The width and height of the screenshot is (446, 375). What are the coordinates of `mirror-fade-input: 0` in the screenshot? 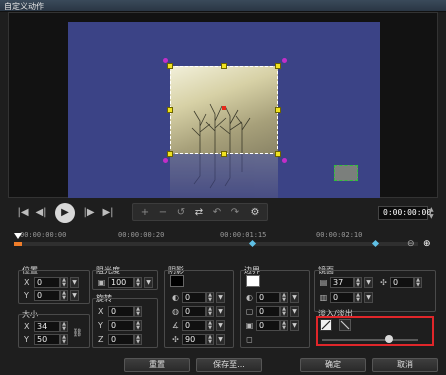 It's located at (342, 297).